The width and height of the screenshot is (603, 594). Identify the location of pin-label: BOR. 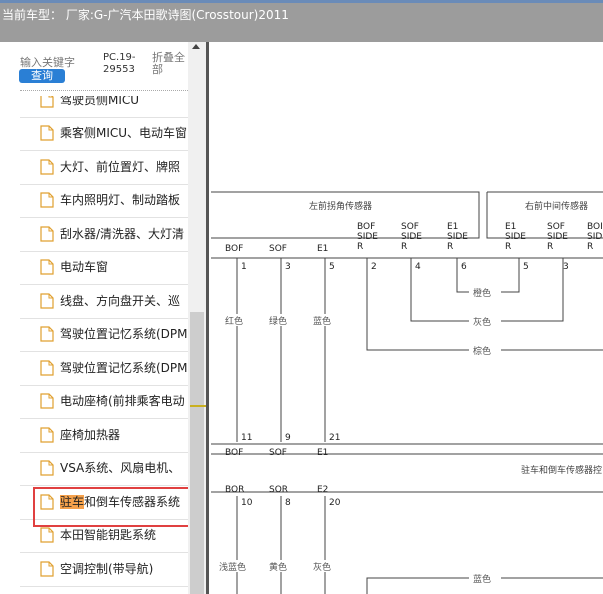
(234, 490).